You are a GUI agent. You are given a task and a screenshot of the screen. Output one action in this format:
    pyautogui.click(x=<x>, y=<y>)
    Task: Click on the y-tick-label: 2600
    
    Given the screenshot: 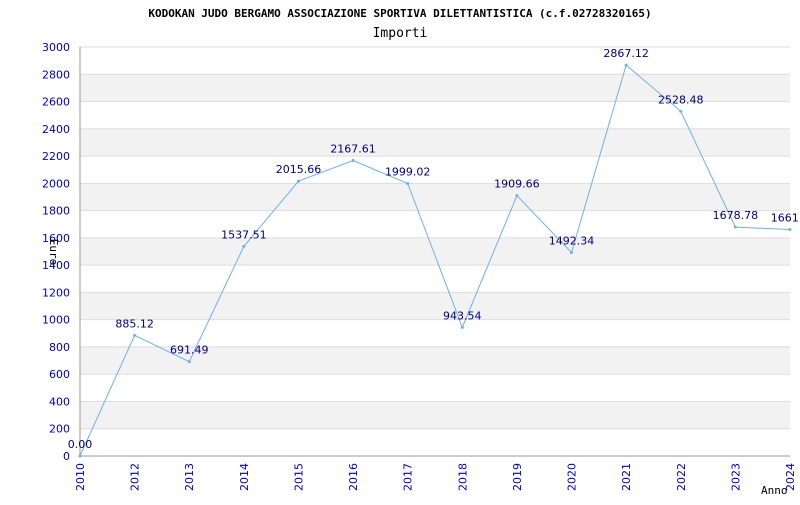 What is the action you would take?
    pyautogui.click(x=56, y=102)
    